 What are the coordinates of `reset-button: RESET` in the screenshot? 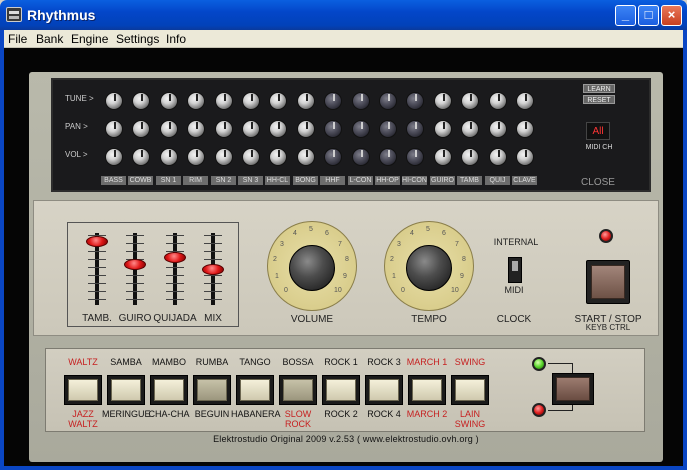 It's located at (599, 99).